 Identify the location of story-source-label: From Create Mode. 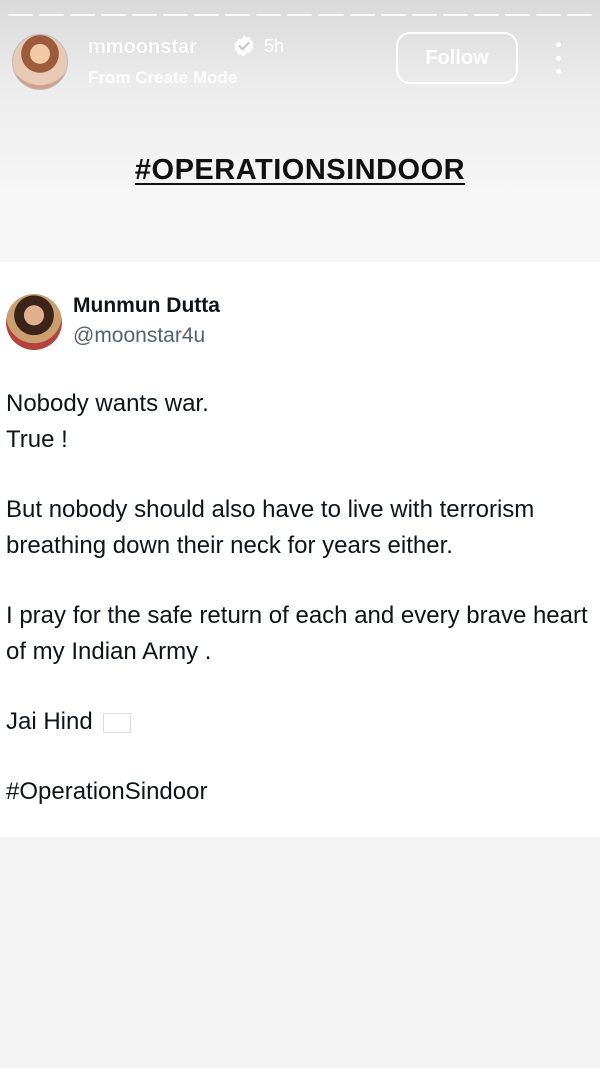
(163, 77).